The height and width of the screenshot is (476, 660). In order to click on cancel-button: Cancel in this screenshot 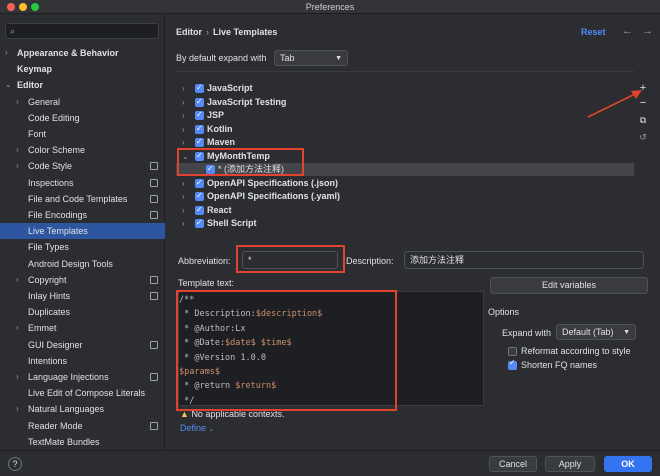, I will do `click(513, 464)`.